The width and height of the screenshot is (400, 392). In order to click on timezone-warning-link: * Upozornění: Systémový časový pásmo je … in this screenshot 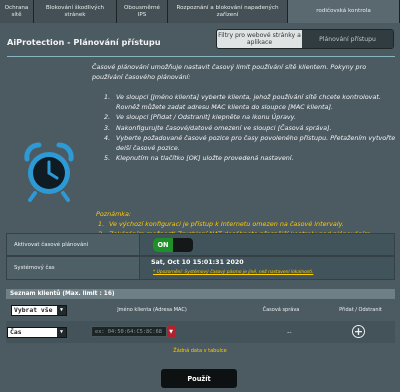, I will do `click(233, 272)`.